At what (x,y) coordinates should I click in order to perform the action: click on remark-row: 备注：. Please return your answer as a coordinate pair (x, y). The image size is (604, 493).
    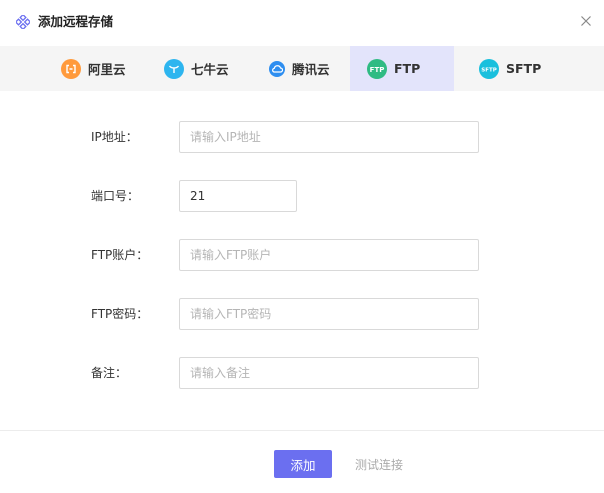
    Looking at the image, I should click on (302, 373).